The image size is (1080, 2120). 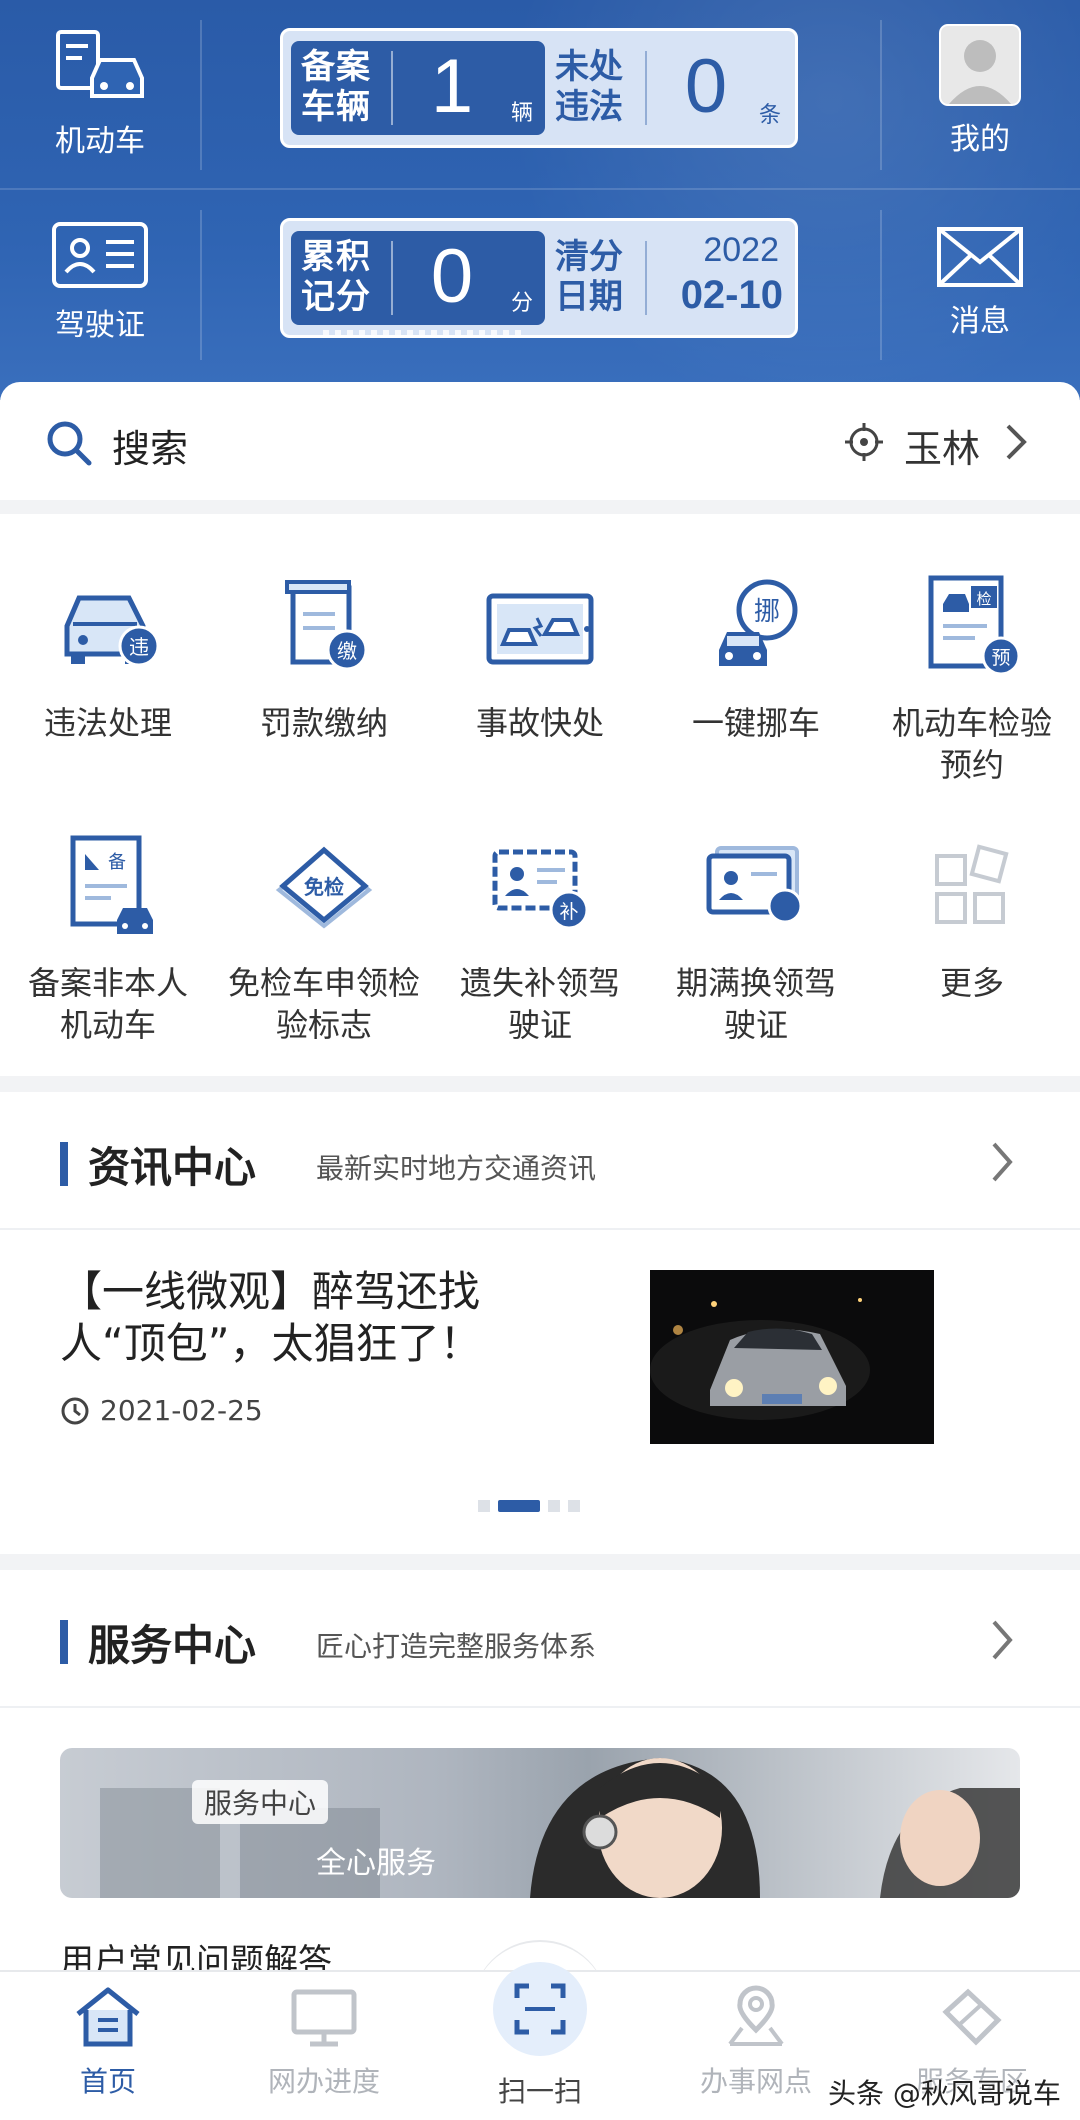 What do you see at coordinates (521, 113) in the screenshot?
I see `registered-vehicles-unit: 辆` at bounding box center [521, 113].